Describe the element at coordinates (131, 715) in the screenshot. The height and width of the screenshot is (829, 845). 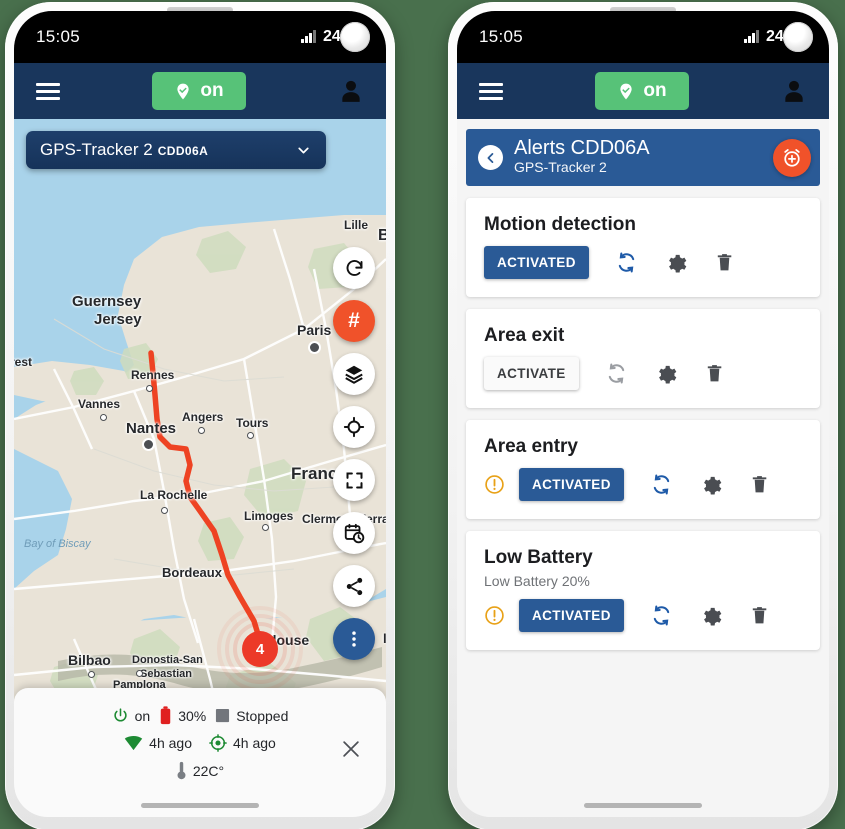
I see `status-power: on` at that location.